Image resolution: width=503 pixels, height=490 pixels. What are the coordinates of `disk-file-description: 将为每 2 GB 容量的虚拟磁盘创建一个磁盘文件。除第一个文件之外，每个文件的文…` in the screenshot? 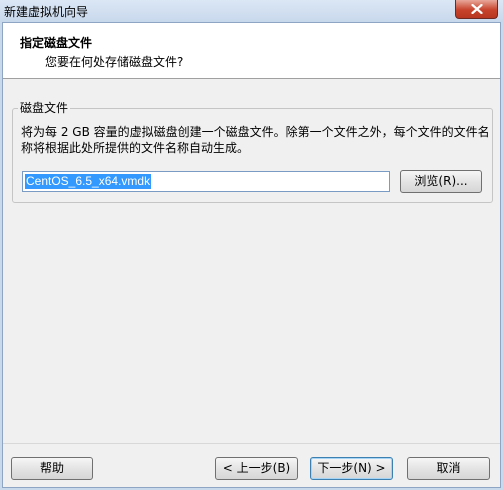 It's located at (255, 140).